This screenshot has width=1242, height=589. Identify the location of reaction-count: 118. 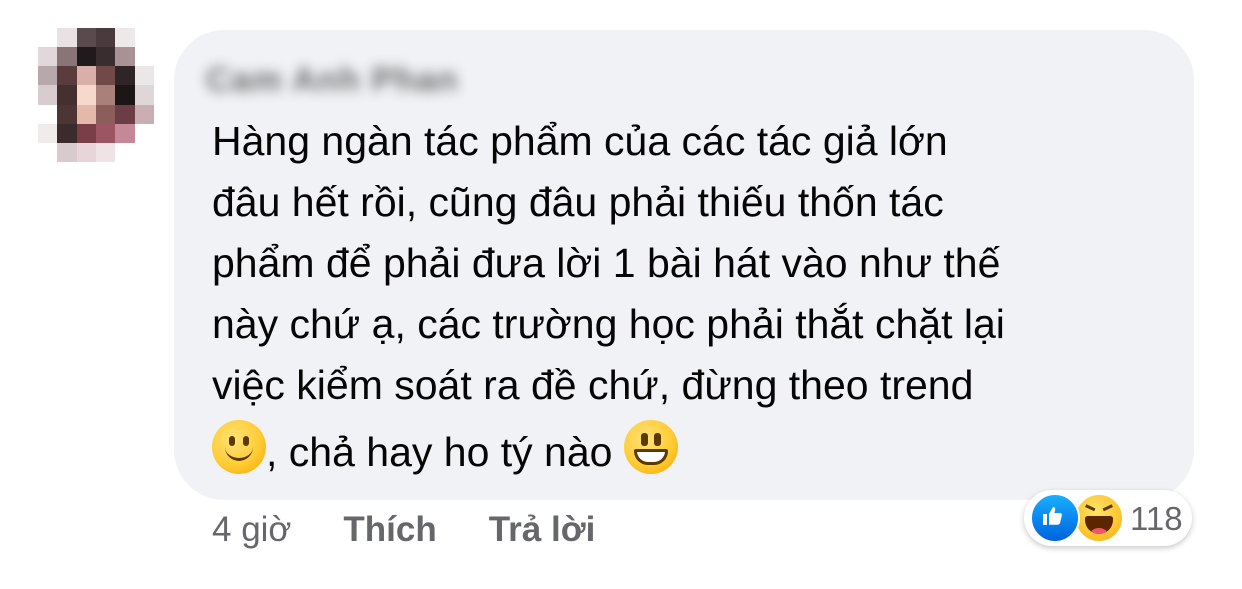
(1156, 518).